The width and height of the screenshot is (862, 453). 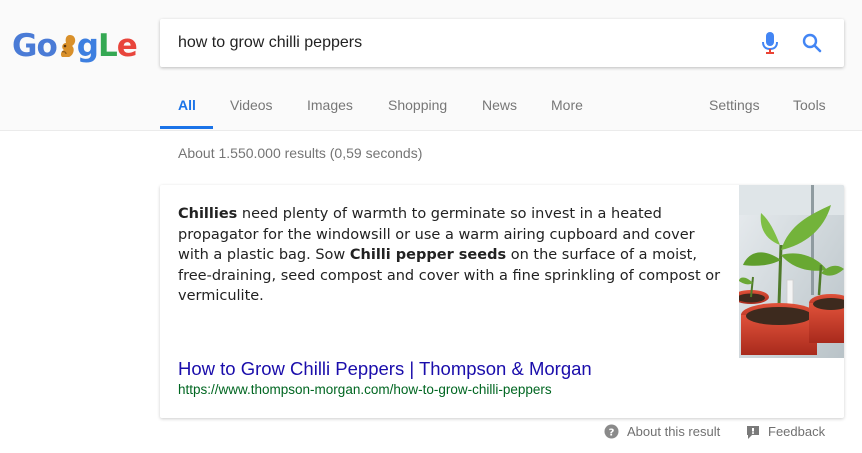 I want to click on active-tab-indicator, so click(x=186, y=127).